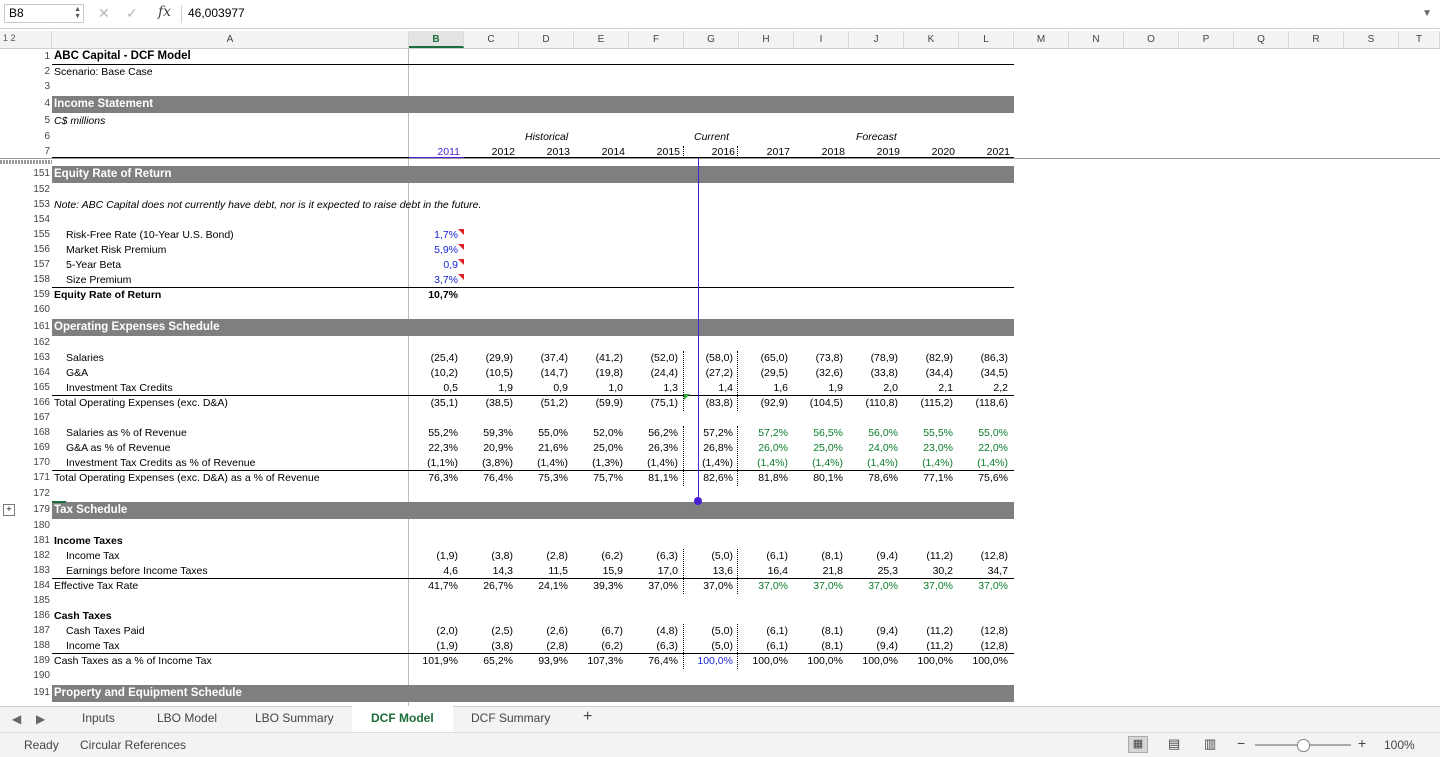 This screenshot has width=1440, height=757. What do you see at coordinates (928, 646) in the screenshot?
I see `income-tax-2-cell: (11,2)` at bounding box center [928, 646].